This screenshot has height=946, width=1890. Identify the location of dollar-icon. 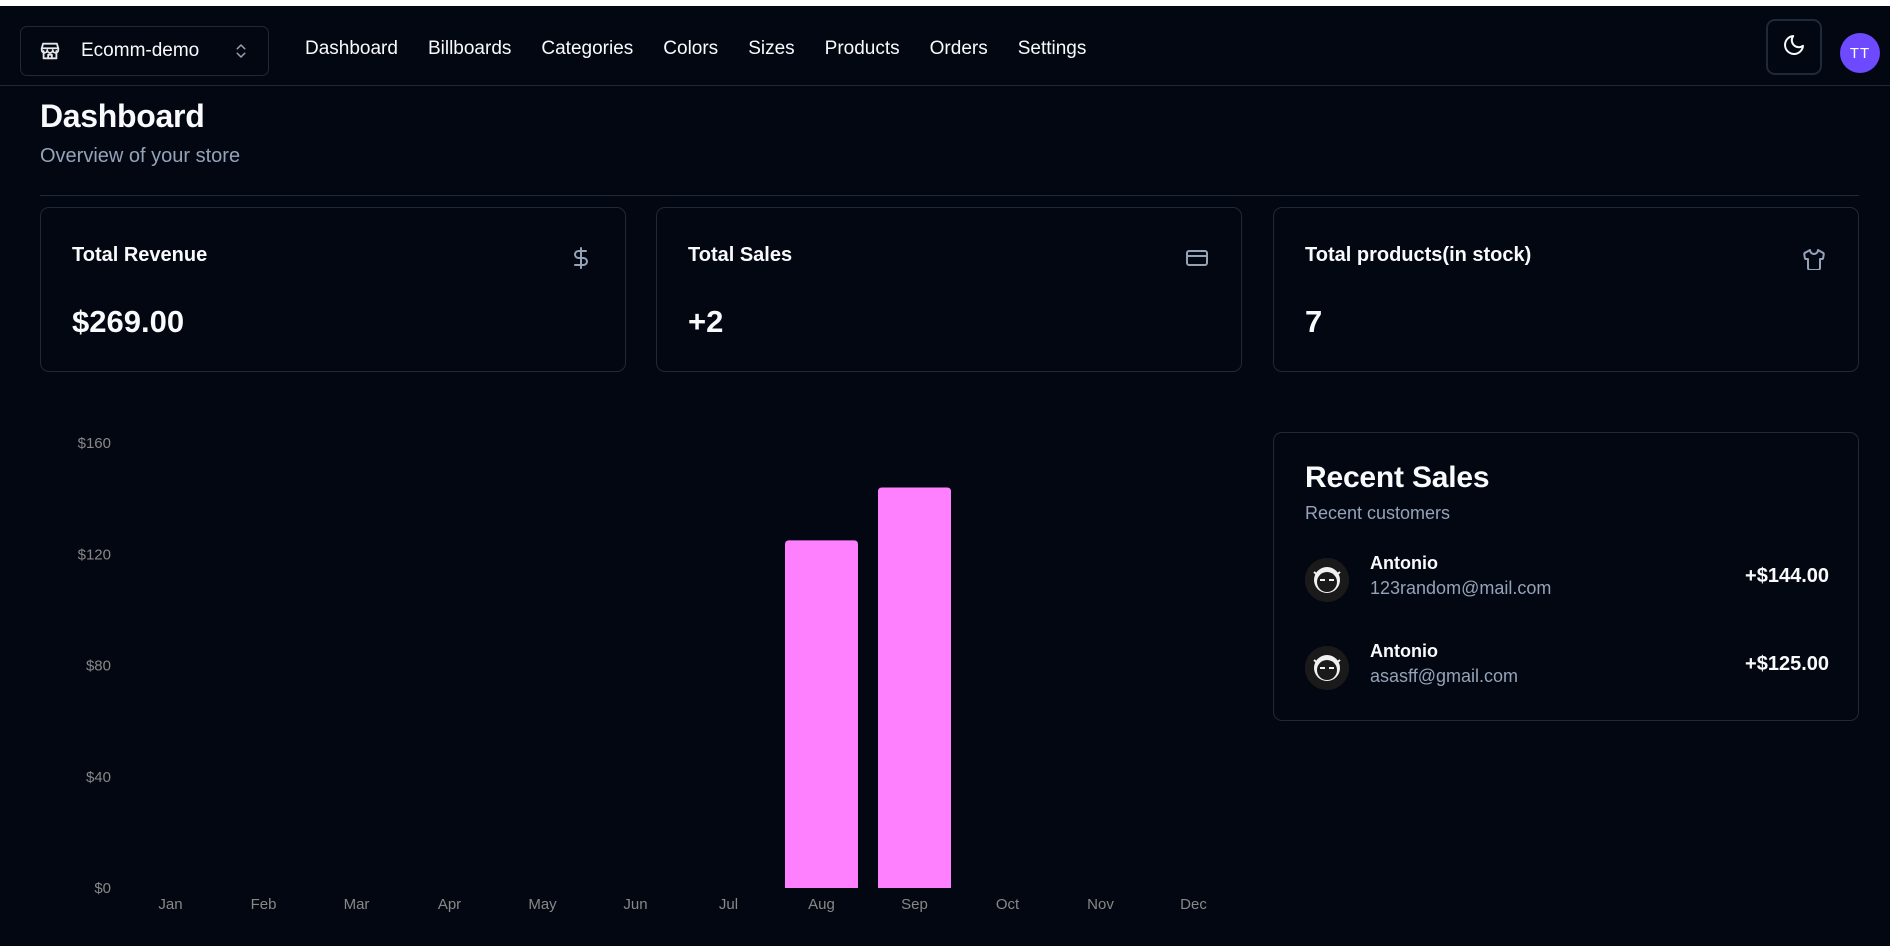
(581, 258).